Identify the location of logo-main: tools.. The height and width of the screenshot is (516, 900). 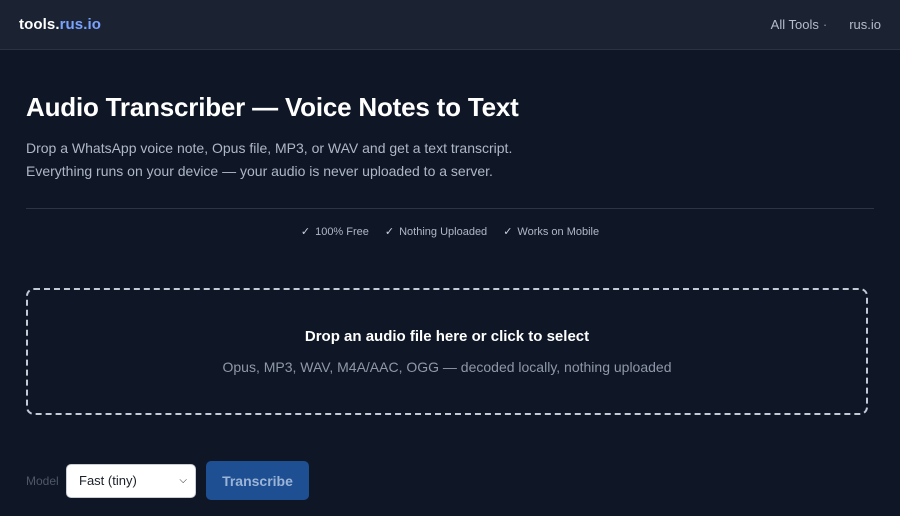
(39, 24).